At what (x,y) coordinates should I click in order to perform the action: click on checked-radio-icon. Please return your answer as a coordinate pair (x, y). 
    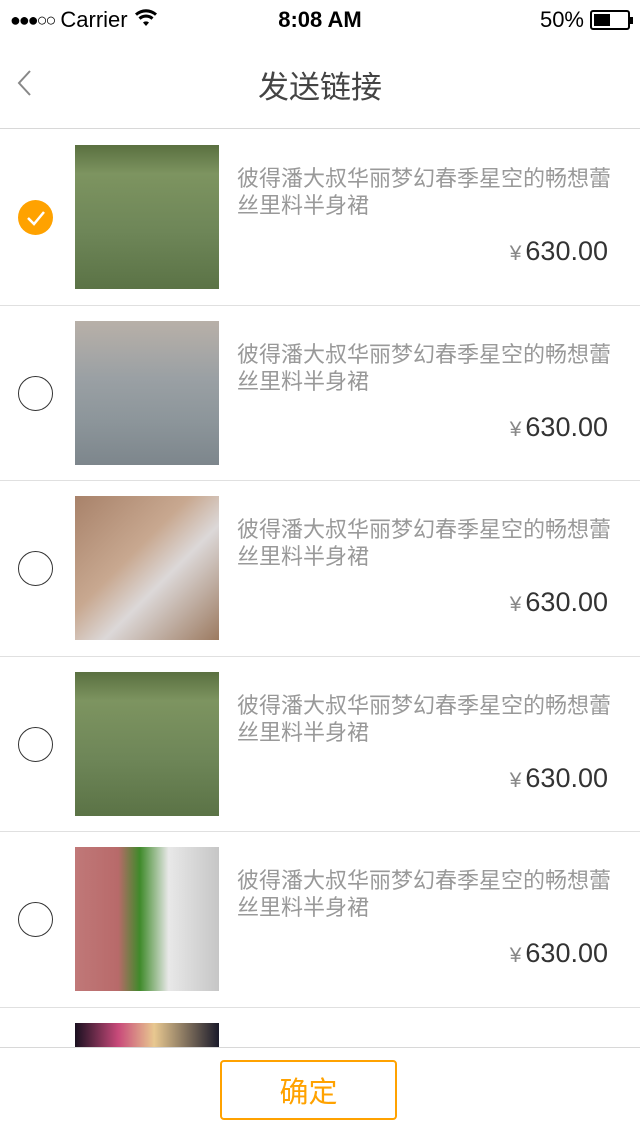
    Looking at the image, I should click on (35, 217).